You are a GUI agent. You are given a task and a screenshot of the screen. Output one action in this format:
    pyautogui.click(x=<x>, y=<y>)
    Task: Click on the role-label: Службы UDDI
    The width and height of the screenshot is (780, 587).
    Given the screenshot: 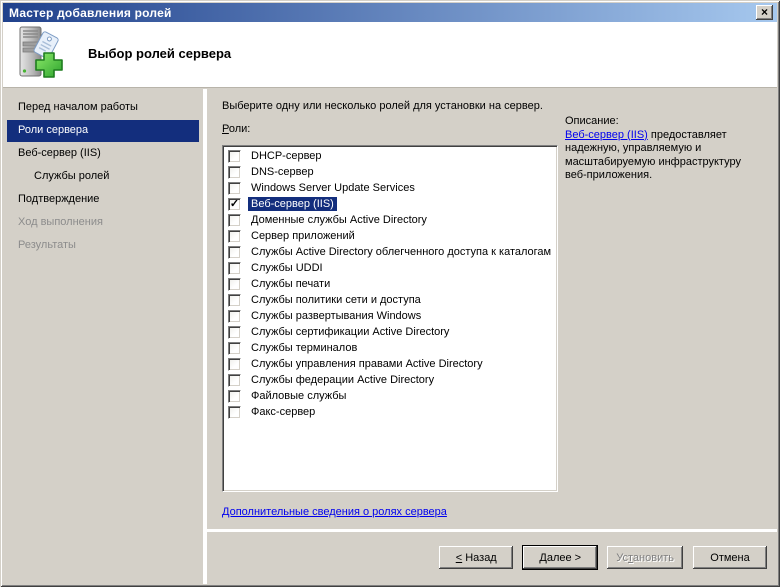 What is the action you would take?
    pyautogui.click(x=287, y=268)
    